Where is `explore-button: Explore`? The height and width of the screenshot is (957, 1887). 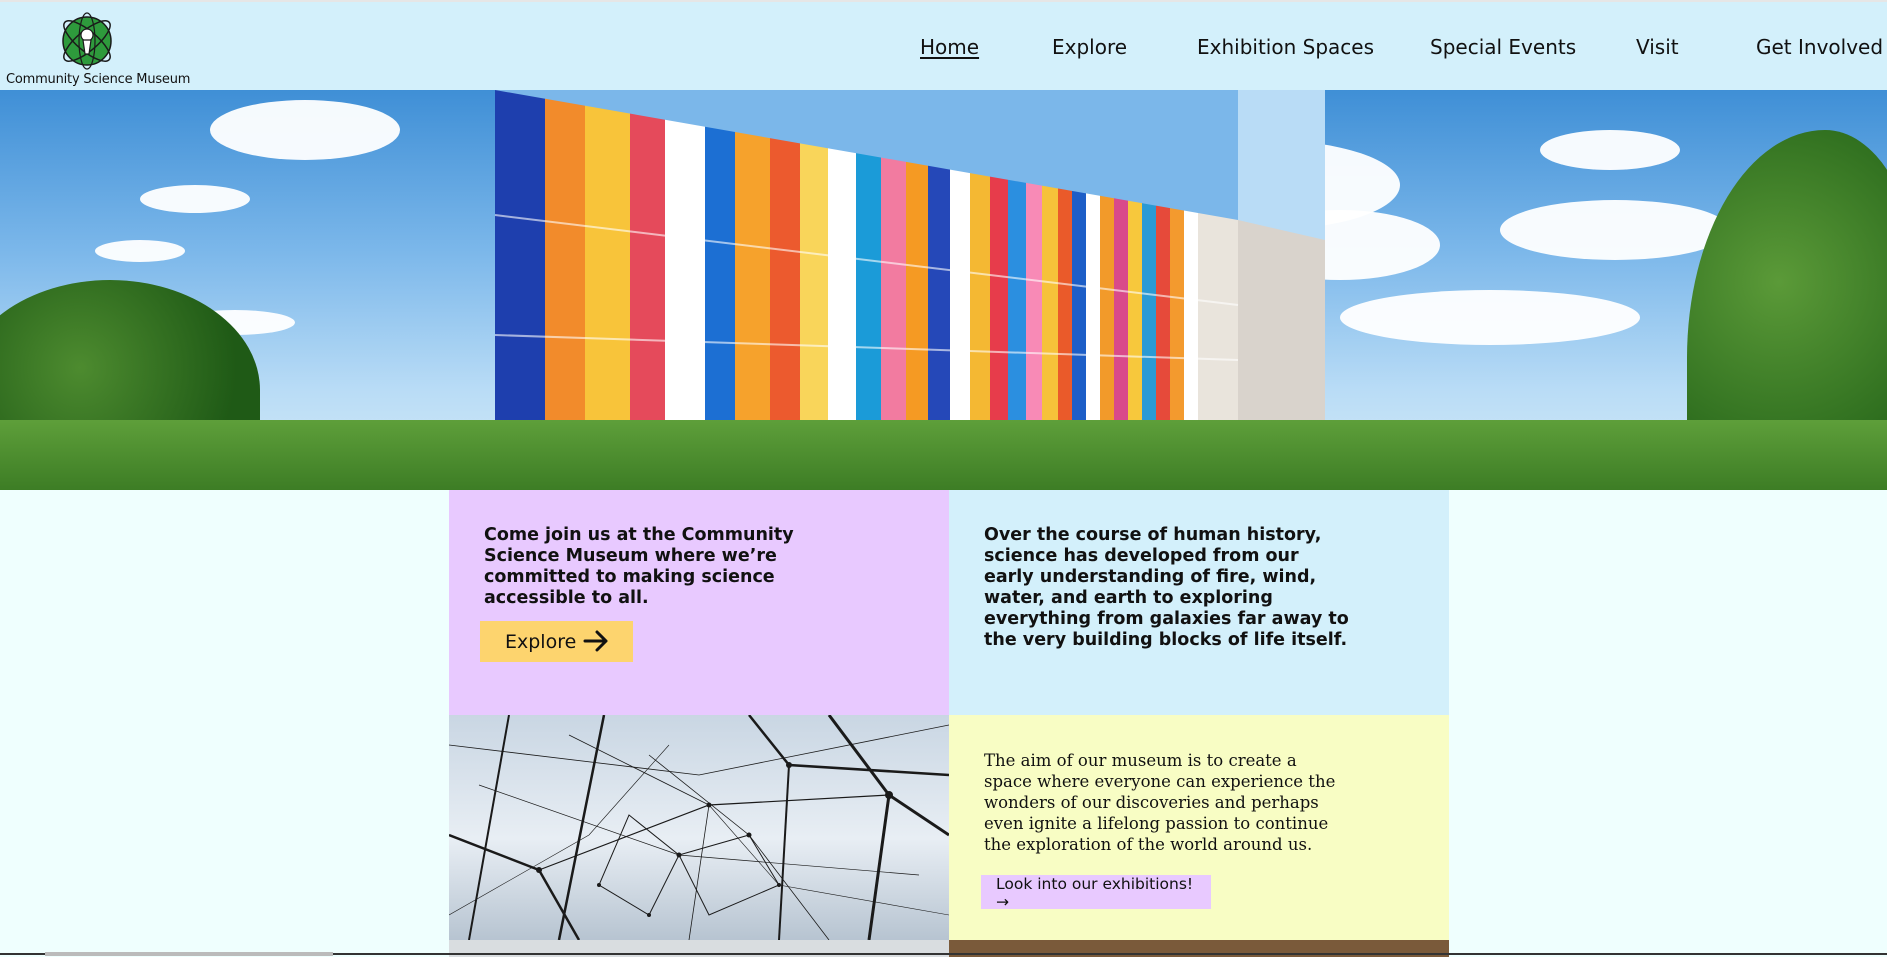
explore-button: Explore is located at coordinates (556, 641).